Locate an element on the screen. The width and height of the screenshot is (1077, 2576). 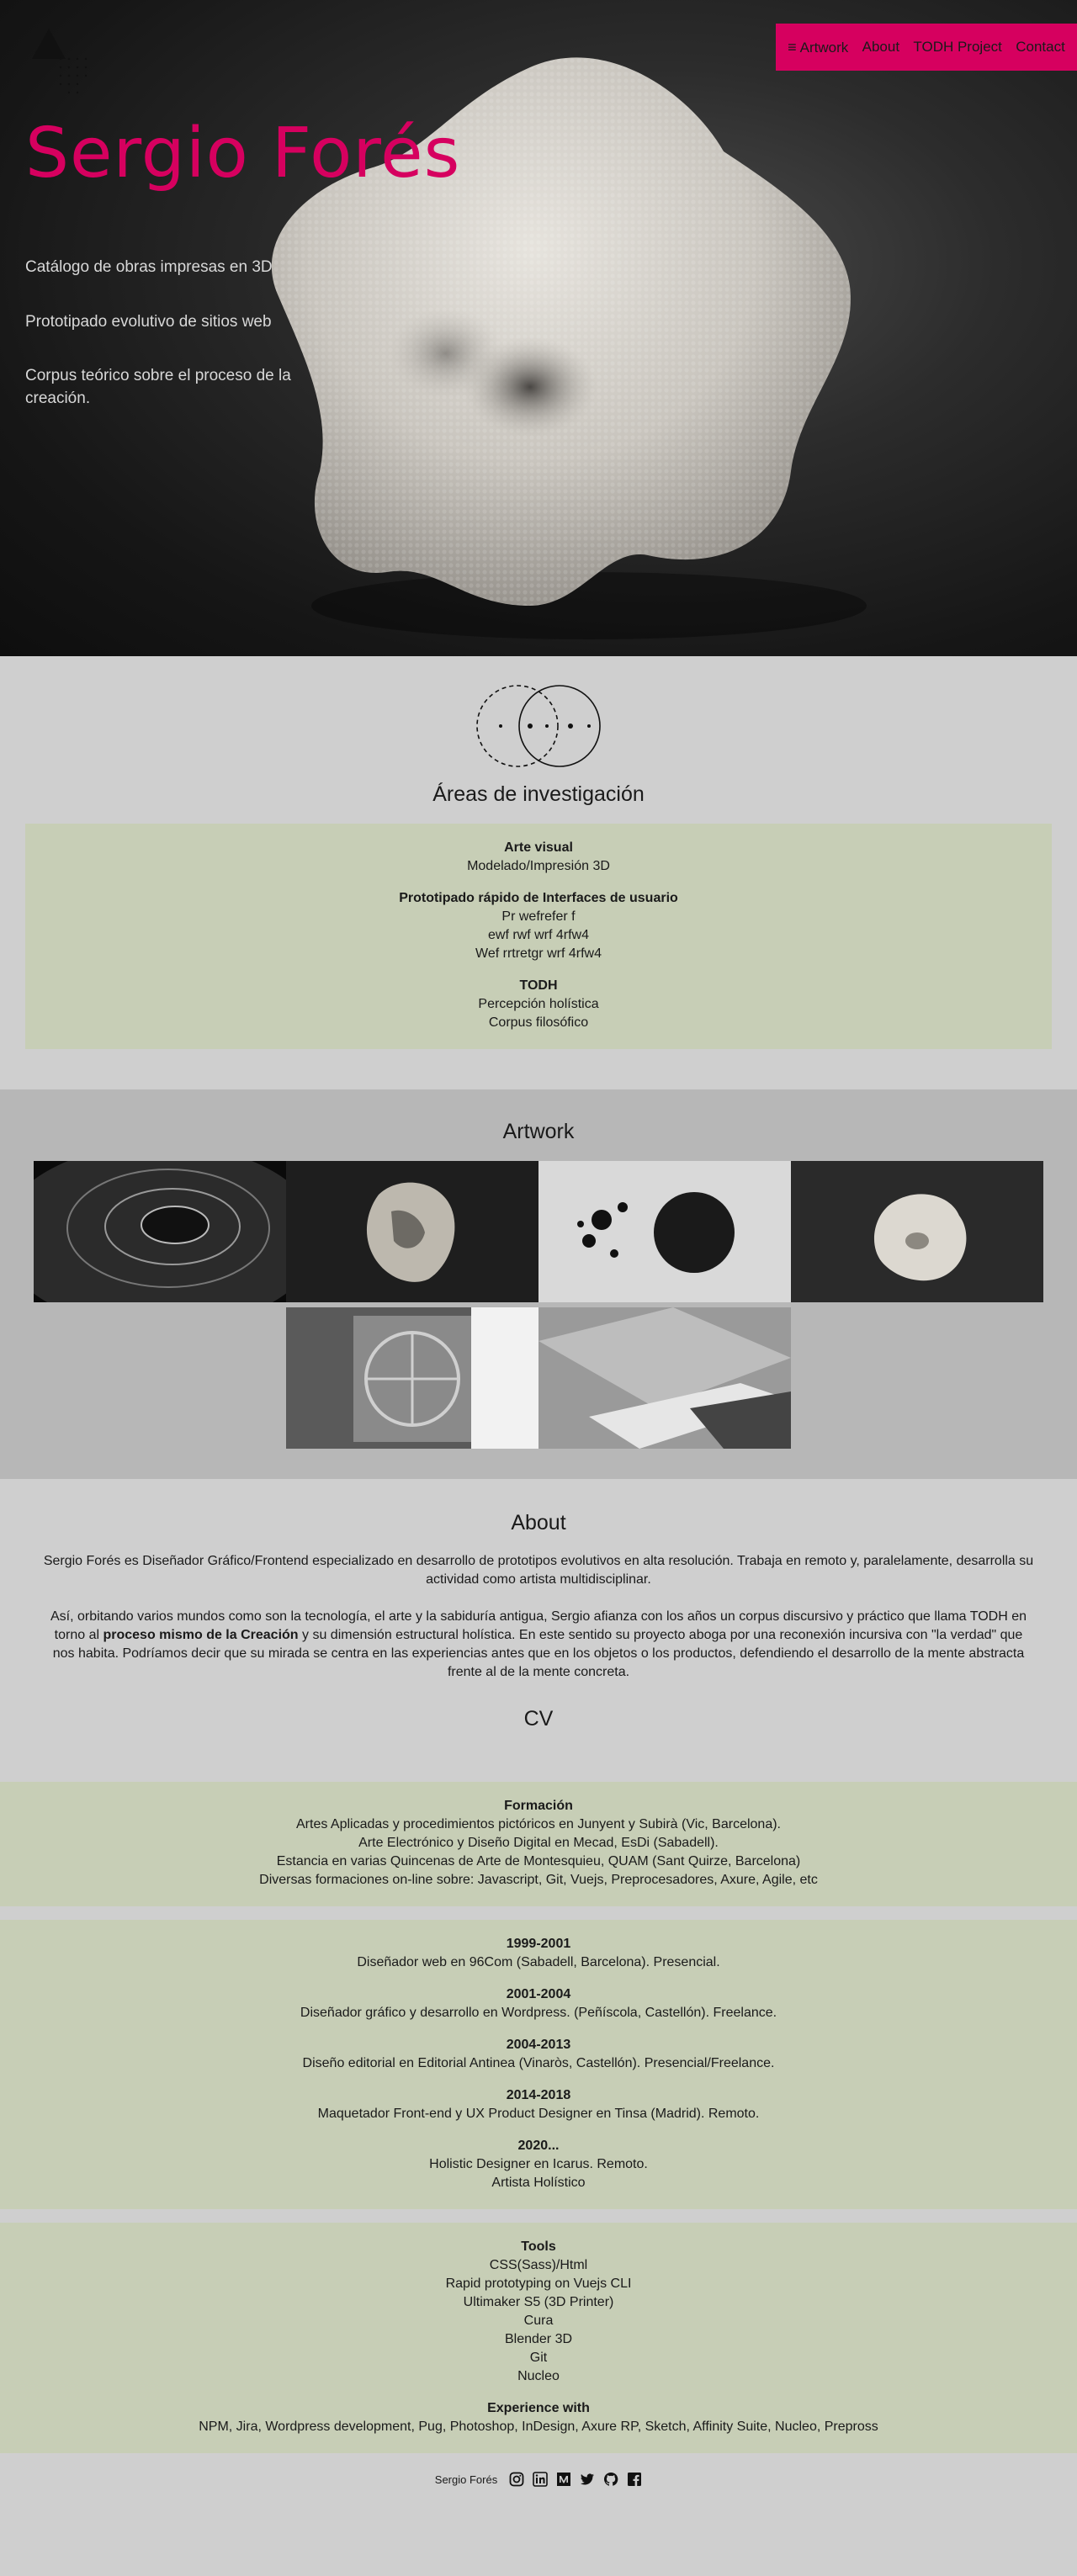
about-emphasis: proceso mismo de la Creación is located at coordinates (201, 1635).